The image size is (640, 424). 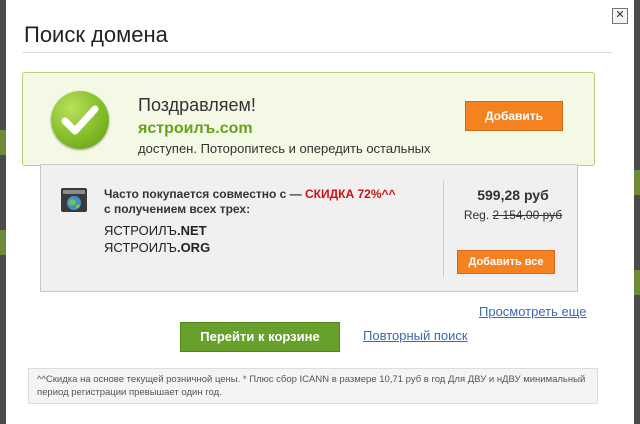 What do you see at coordinates (197, 105) in the screenshot?
I see `congrats-heading: Поздравляем!` at bounding box center [197, 105].